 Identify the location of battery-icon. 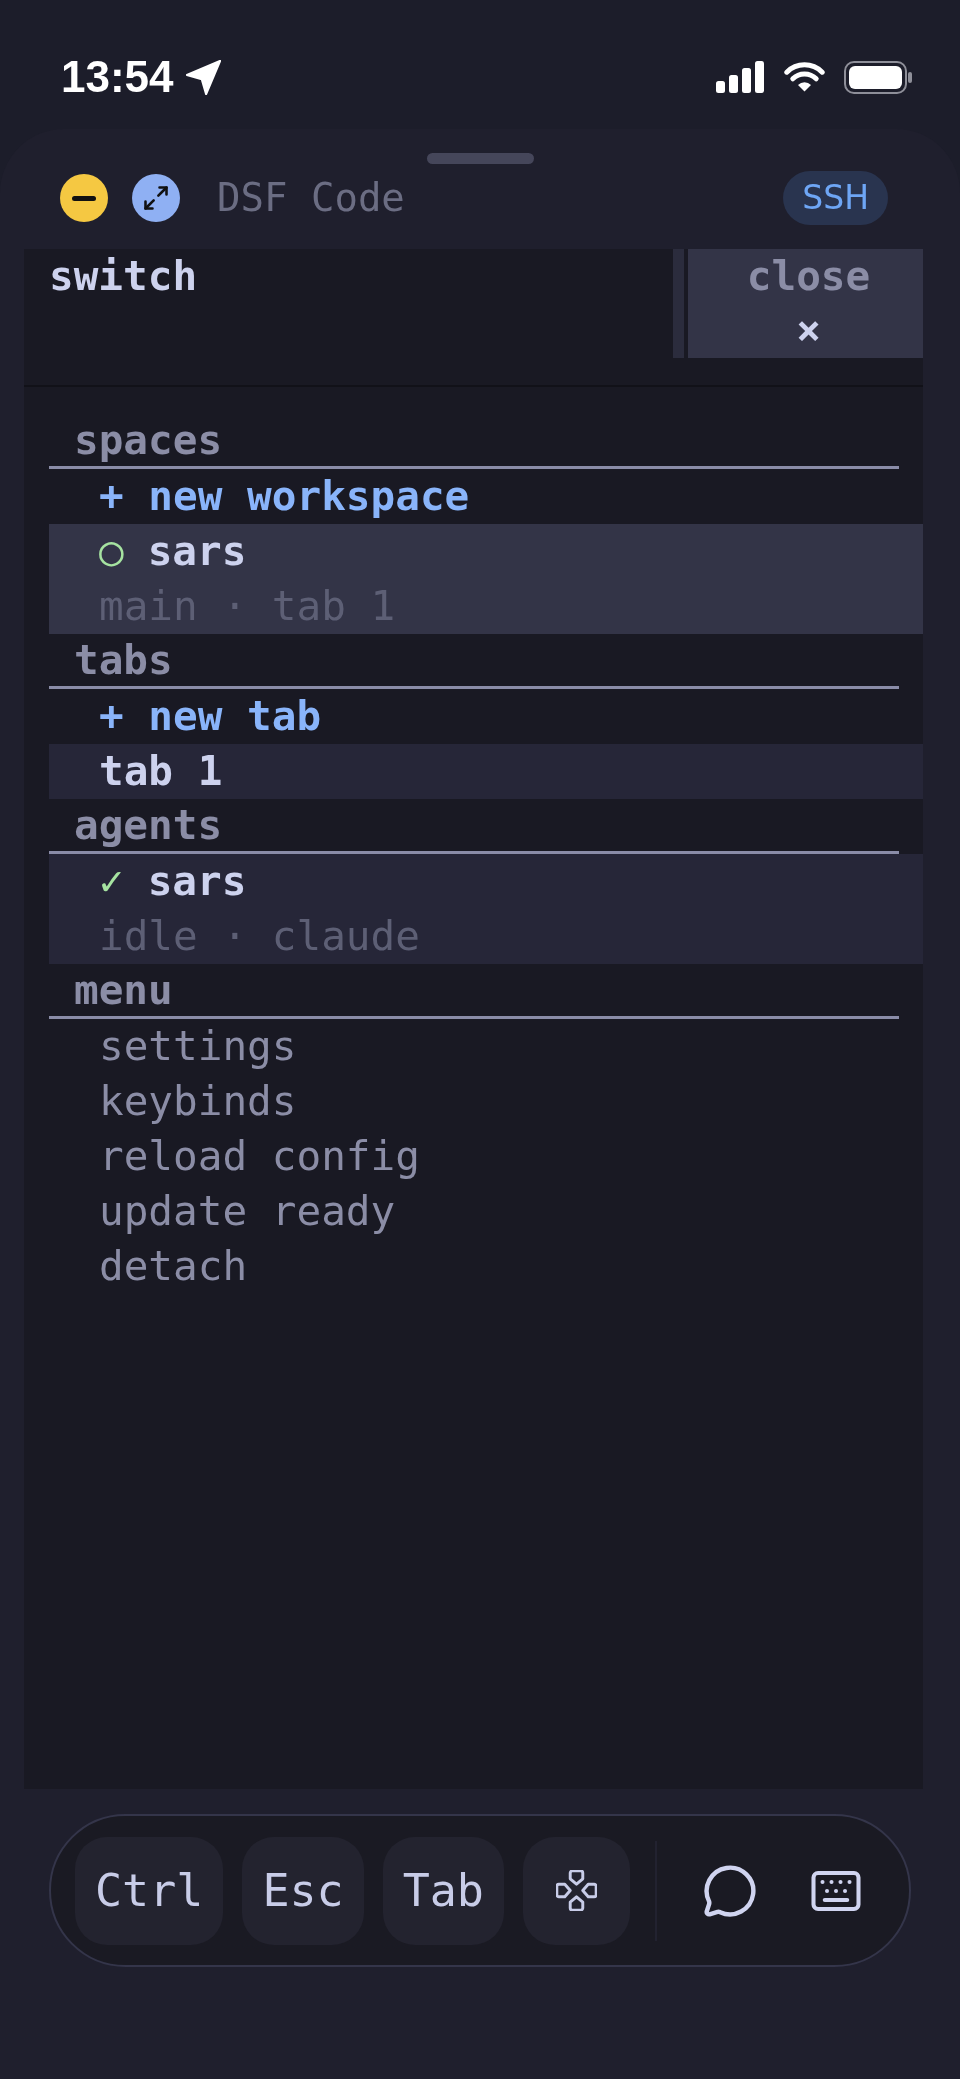
(878, 77).